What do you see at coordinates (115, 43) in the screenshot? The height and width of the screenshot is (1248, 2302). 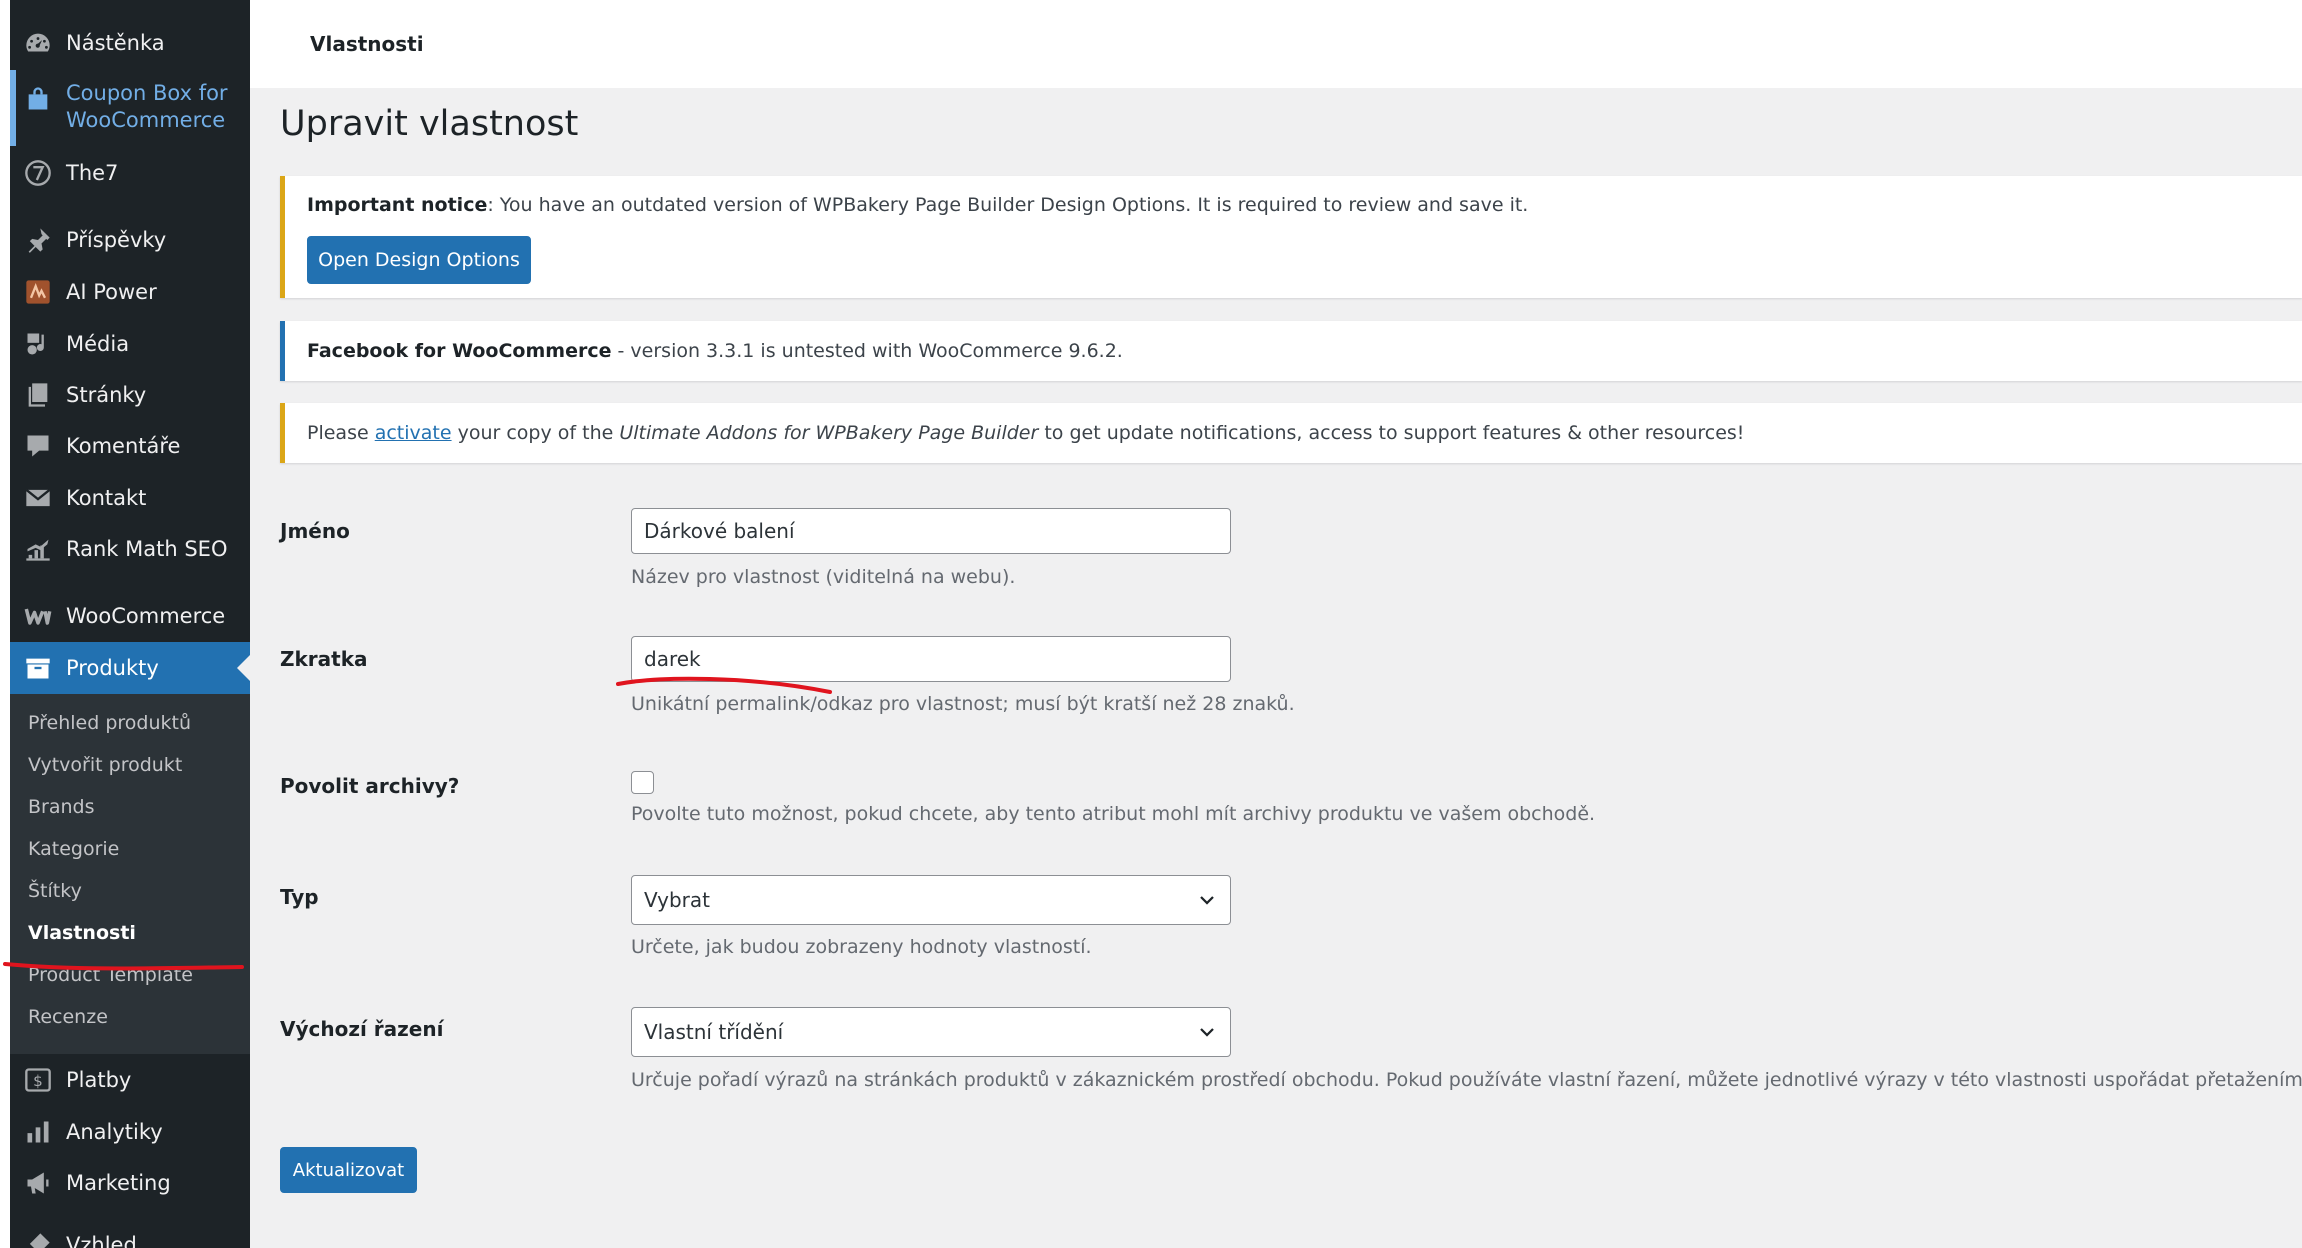 I see `sidebar-item-label: Nástěnka` at bounding box center [115, 43].